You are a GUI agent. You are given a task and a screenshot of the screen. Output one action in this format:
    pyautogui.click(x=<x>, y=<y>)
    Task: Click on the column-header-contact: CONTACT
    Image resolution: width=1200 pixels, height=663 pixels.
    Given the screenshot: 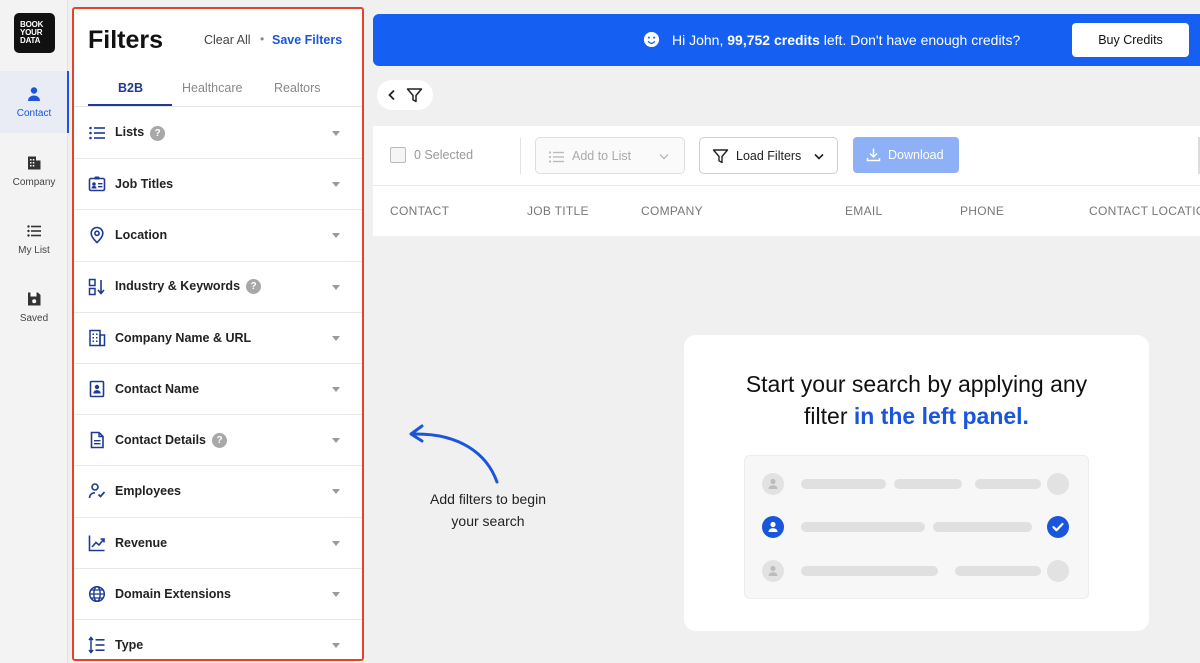 What is the action you would take?
    pyautogui.click(x=419, y=211)
    